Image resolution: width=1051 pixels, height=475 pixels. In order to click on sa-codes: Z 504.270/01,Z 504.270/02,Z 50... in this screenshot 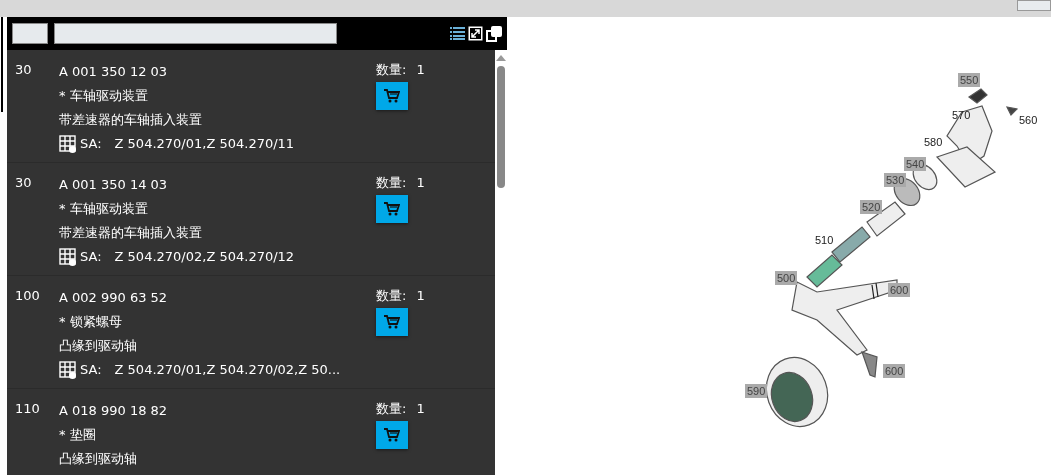, I will do `click(227, 370)`.